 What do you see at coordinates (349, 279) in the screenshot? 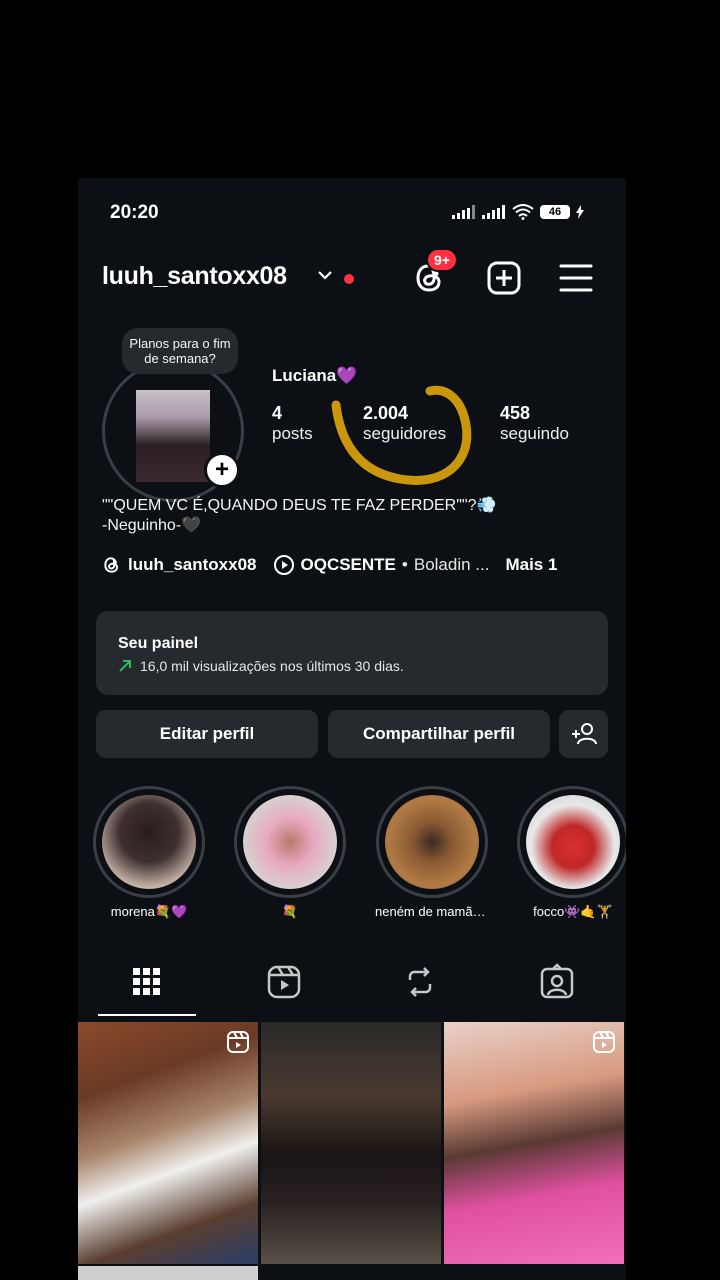
I see `notification-dot` at bounding box center [349, 279].